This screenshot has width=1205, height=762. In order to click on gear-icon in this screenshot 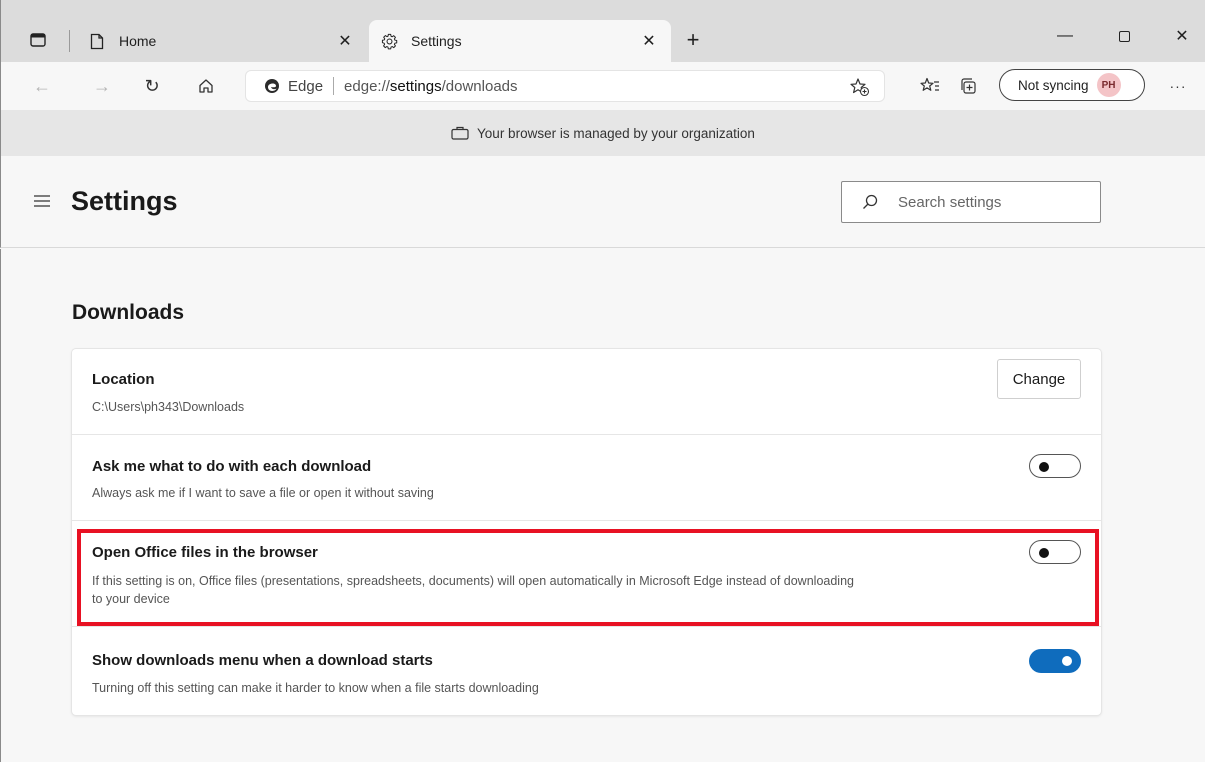, I will do `click(389, 41)`.